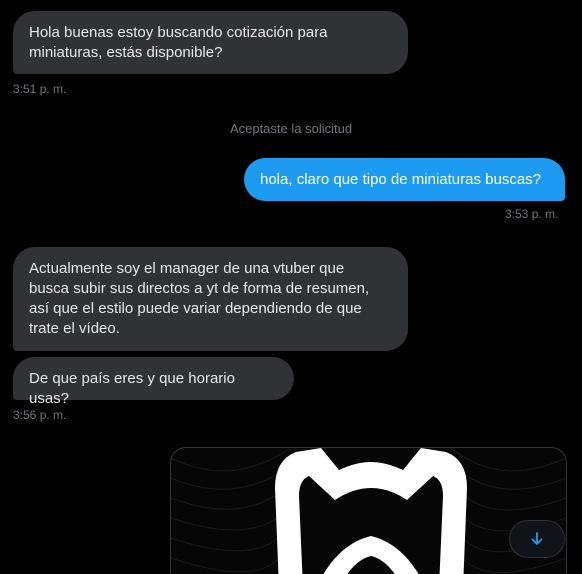 This screenshot has height=574, width=582. I want to click on system-notice: Aceptaste la solicitud, so click(291, 128).